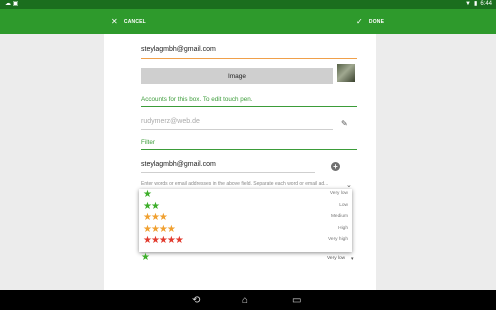 The image size is (496, 310). What do you see at coordinates (296, 300) in the screenshot?
I see `recent-apps-icon: ▭` at bounding box center [296, 300].